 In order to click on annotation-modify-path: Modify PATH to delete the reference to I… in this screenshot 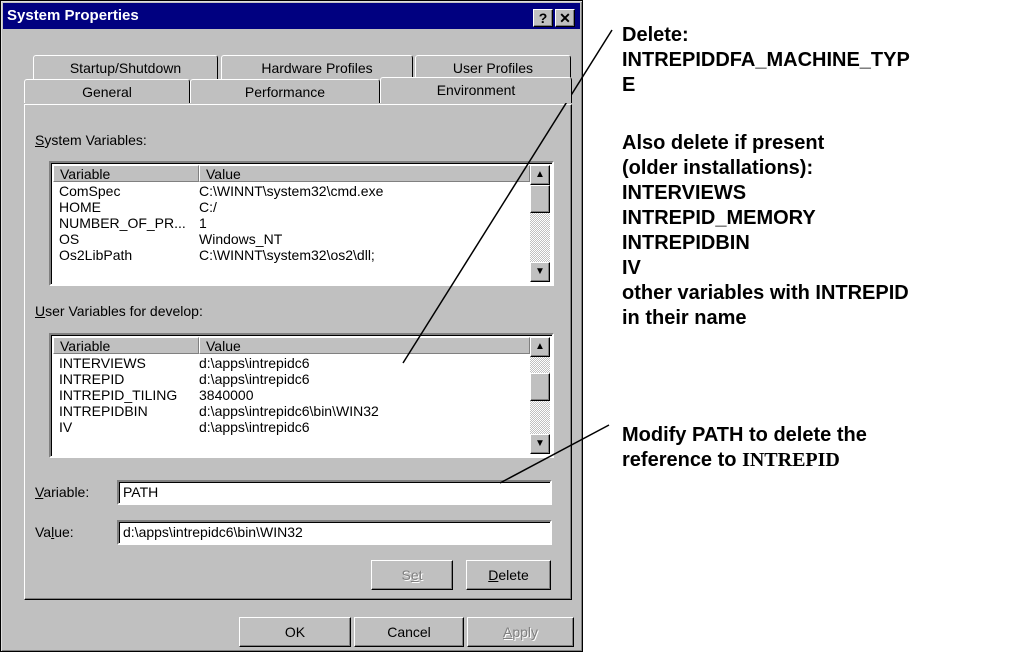, I will do `click(744, 447)`.